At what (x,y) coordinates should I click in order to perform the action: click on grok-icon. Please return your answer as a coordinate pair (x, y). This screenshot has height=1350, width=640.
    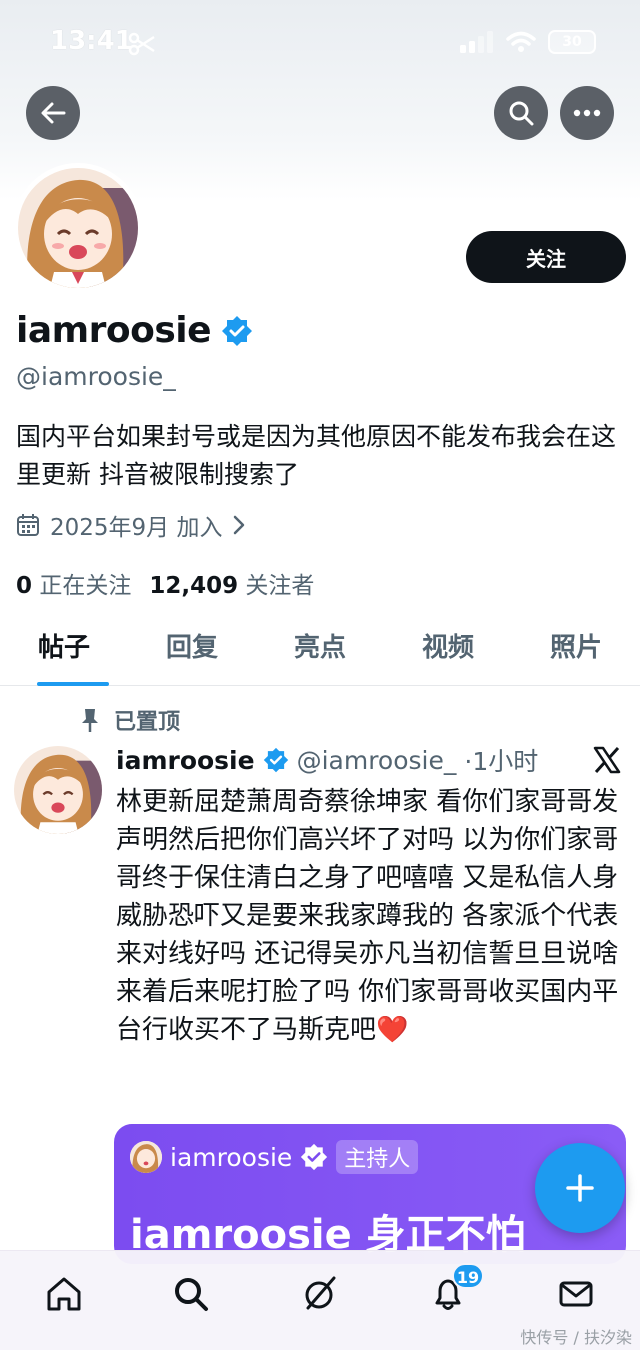
    Looking at the image, I should click on (320, 1293).